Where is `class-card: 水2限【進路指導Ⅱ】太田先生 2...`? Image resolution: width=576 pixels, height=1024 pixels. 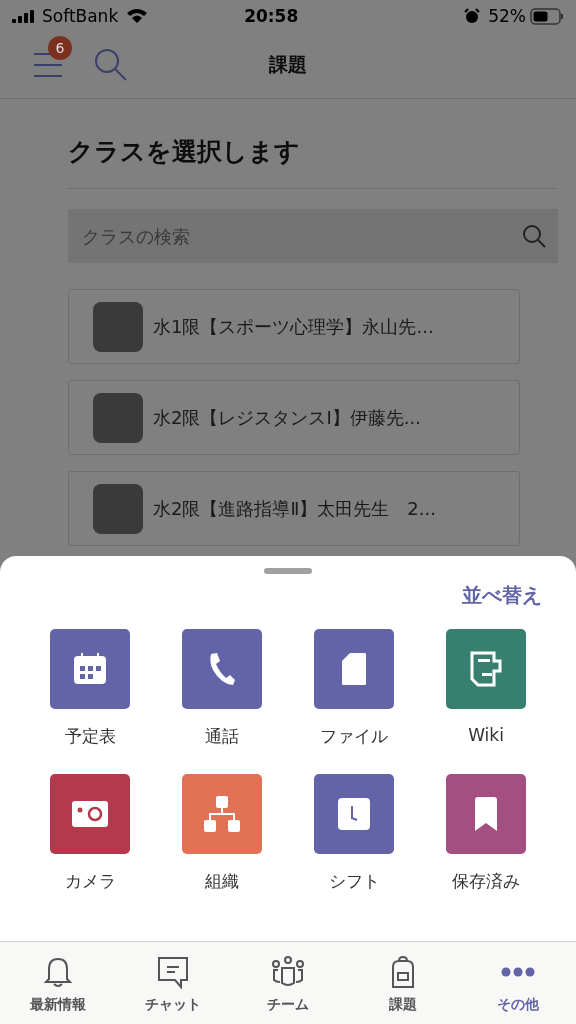
class-card: 水2限【進路指導Ⅱ】太田先生 2... is located at coordinates (294, 508).